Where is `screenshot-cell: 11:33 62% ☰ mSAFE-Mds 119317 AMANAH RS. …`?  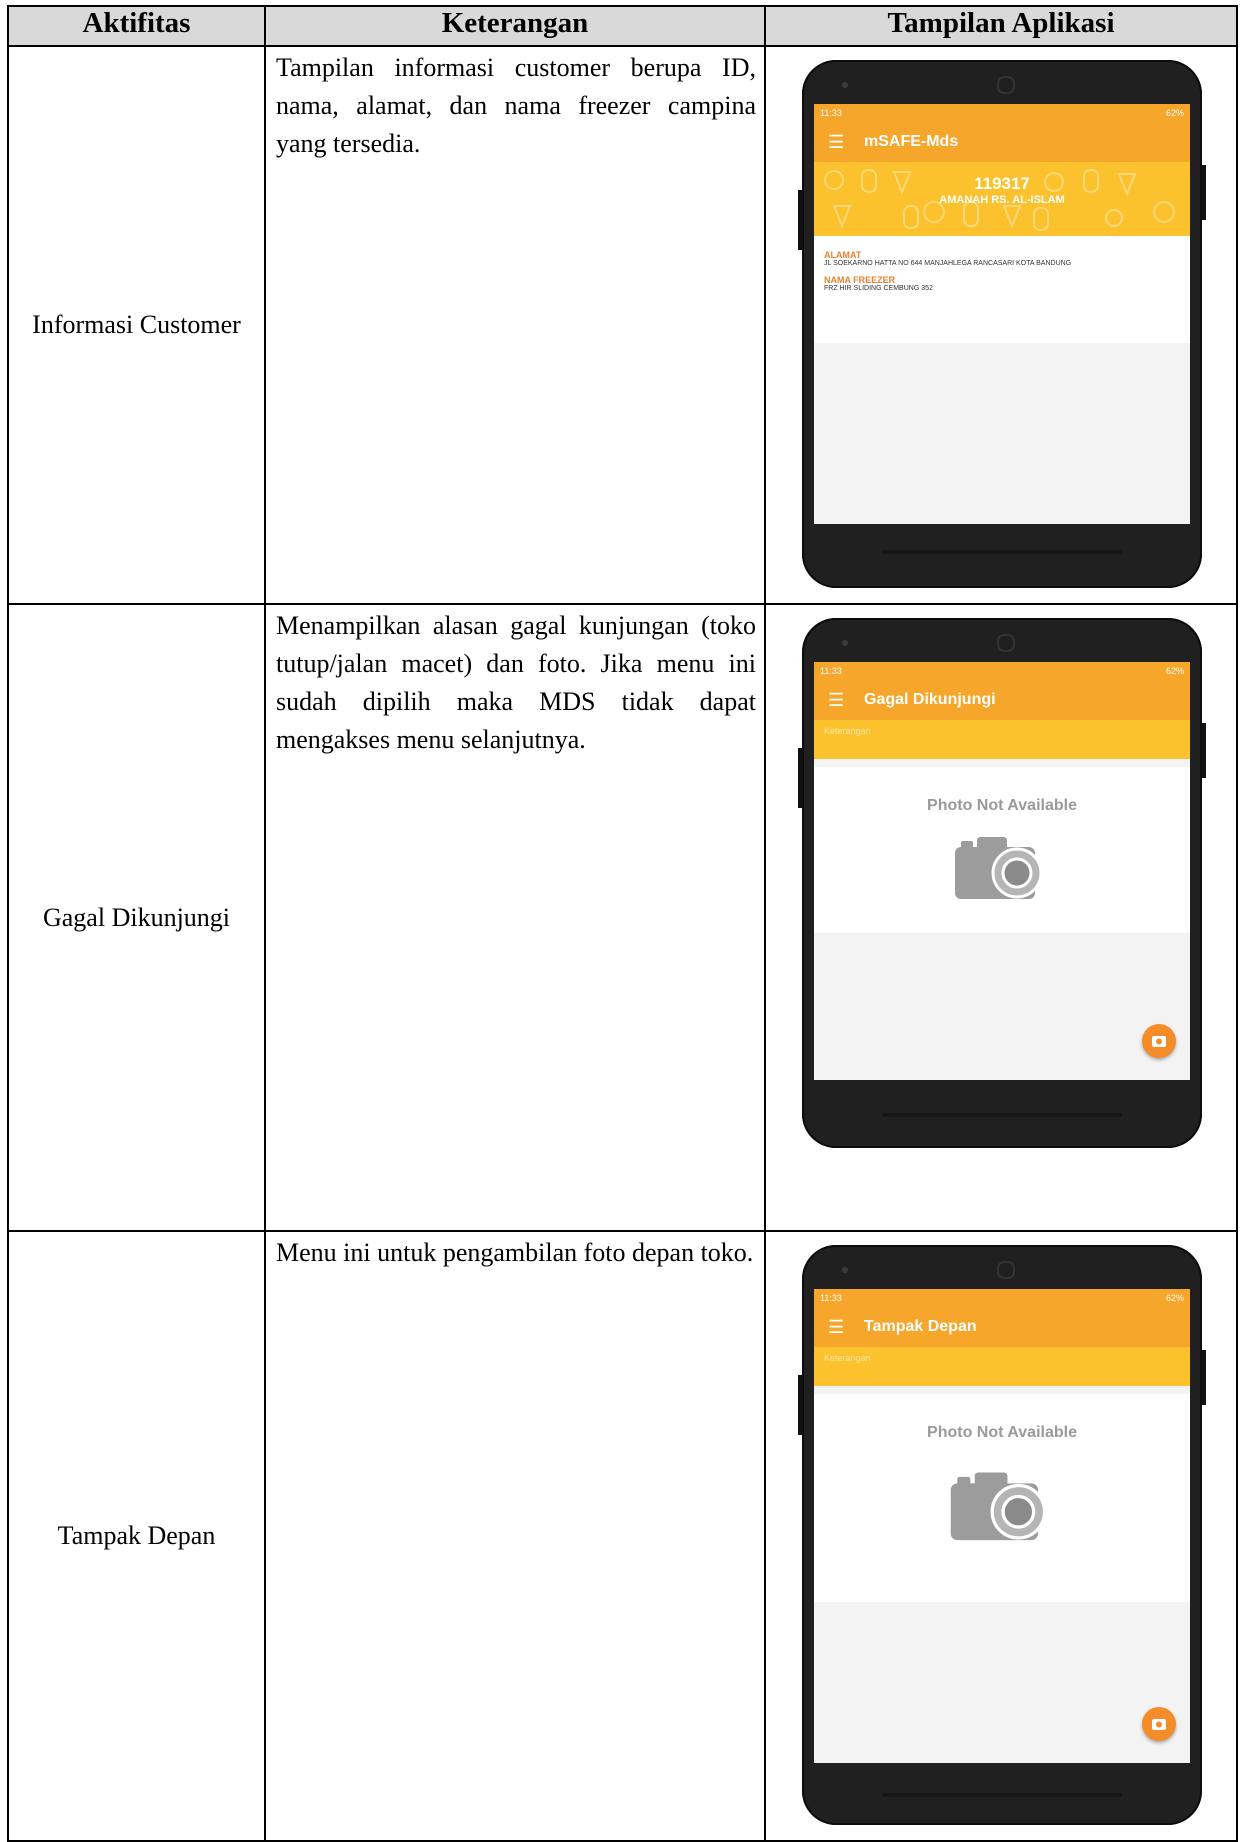 screenshot-cell: 11:33 62% ☰ mSAFE-Mds 119317 AMANAH RS. … is located at coordinates (1001, 325).